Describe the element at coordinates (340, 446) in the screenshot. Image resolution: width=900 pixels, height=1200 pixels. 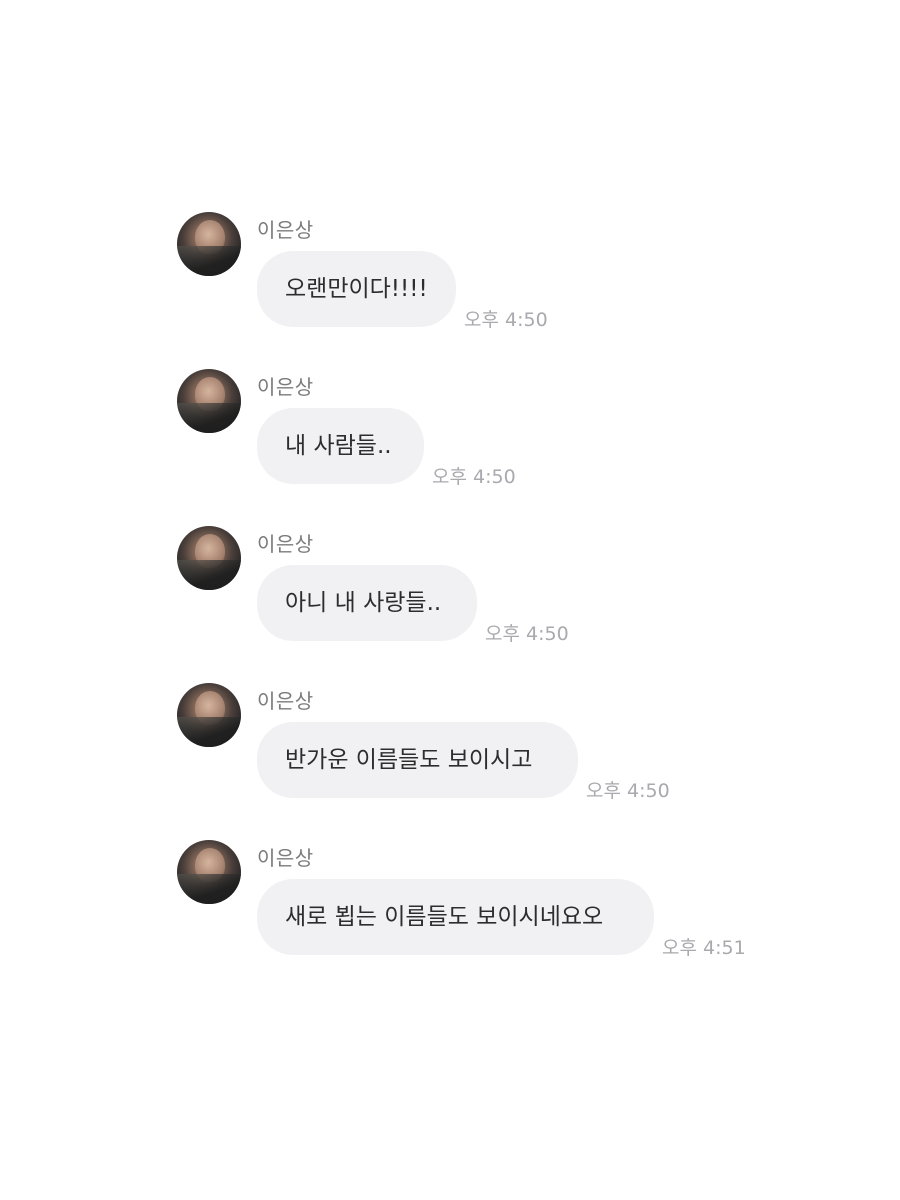
I see `message-bubble: 내 사람들..` at that location.